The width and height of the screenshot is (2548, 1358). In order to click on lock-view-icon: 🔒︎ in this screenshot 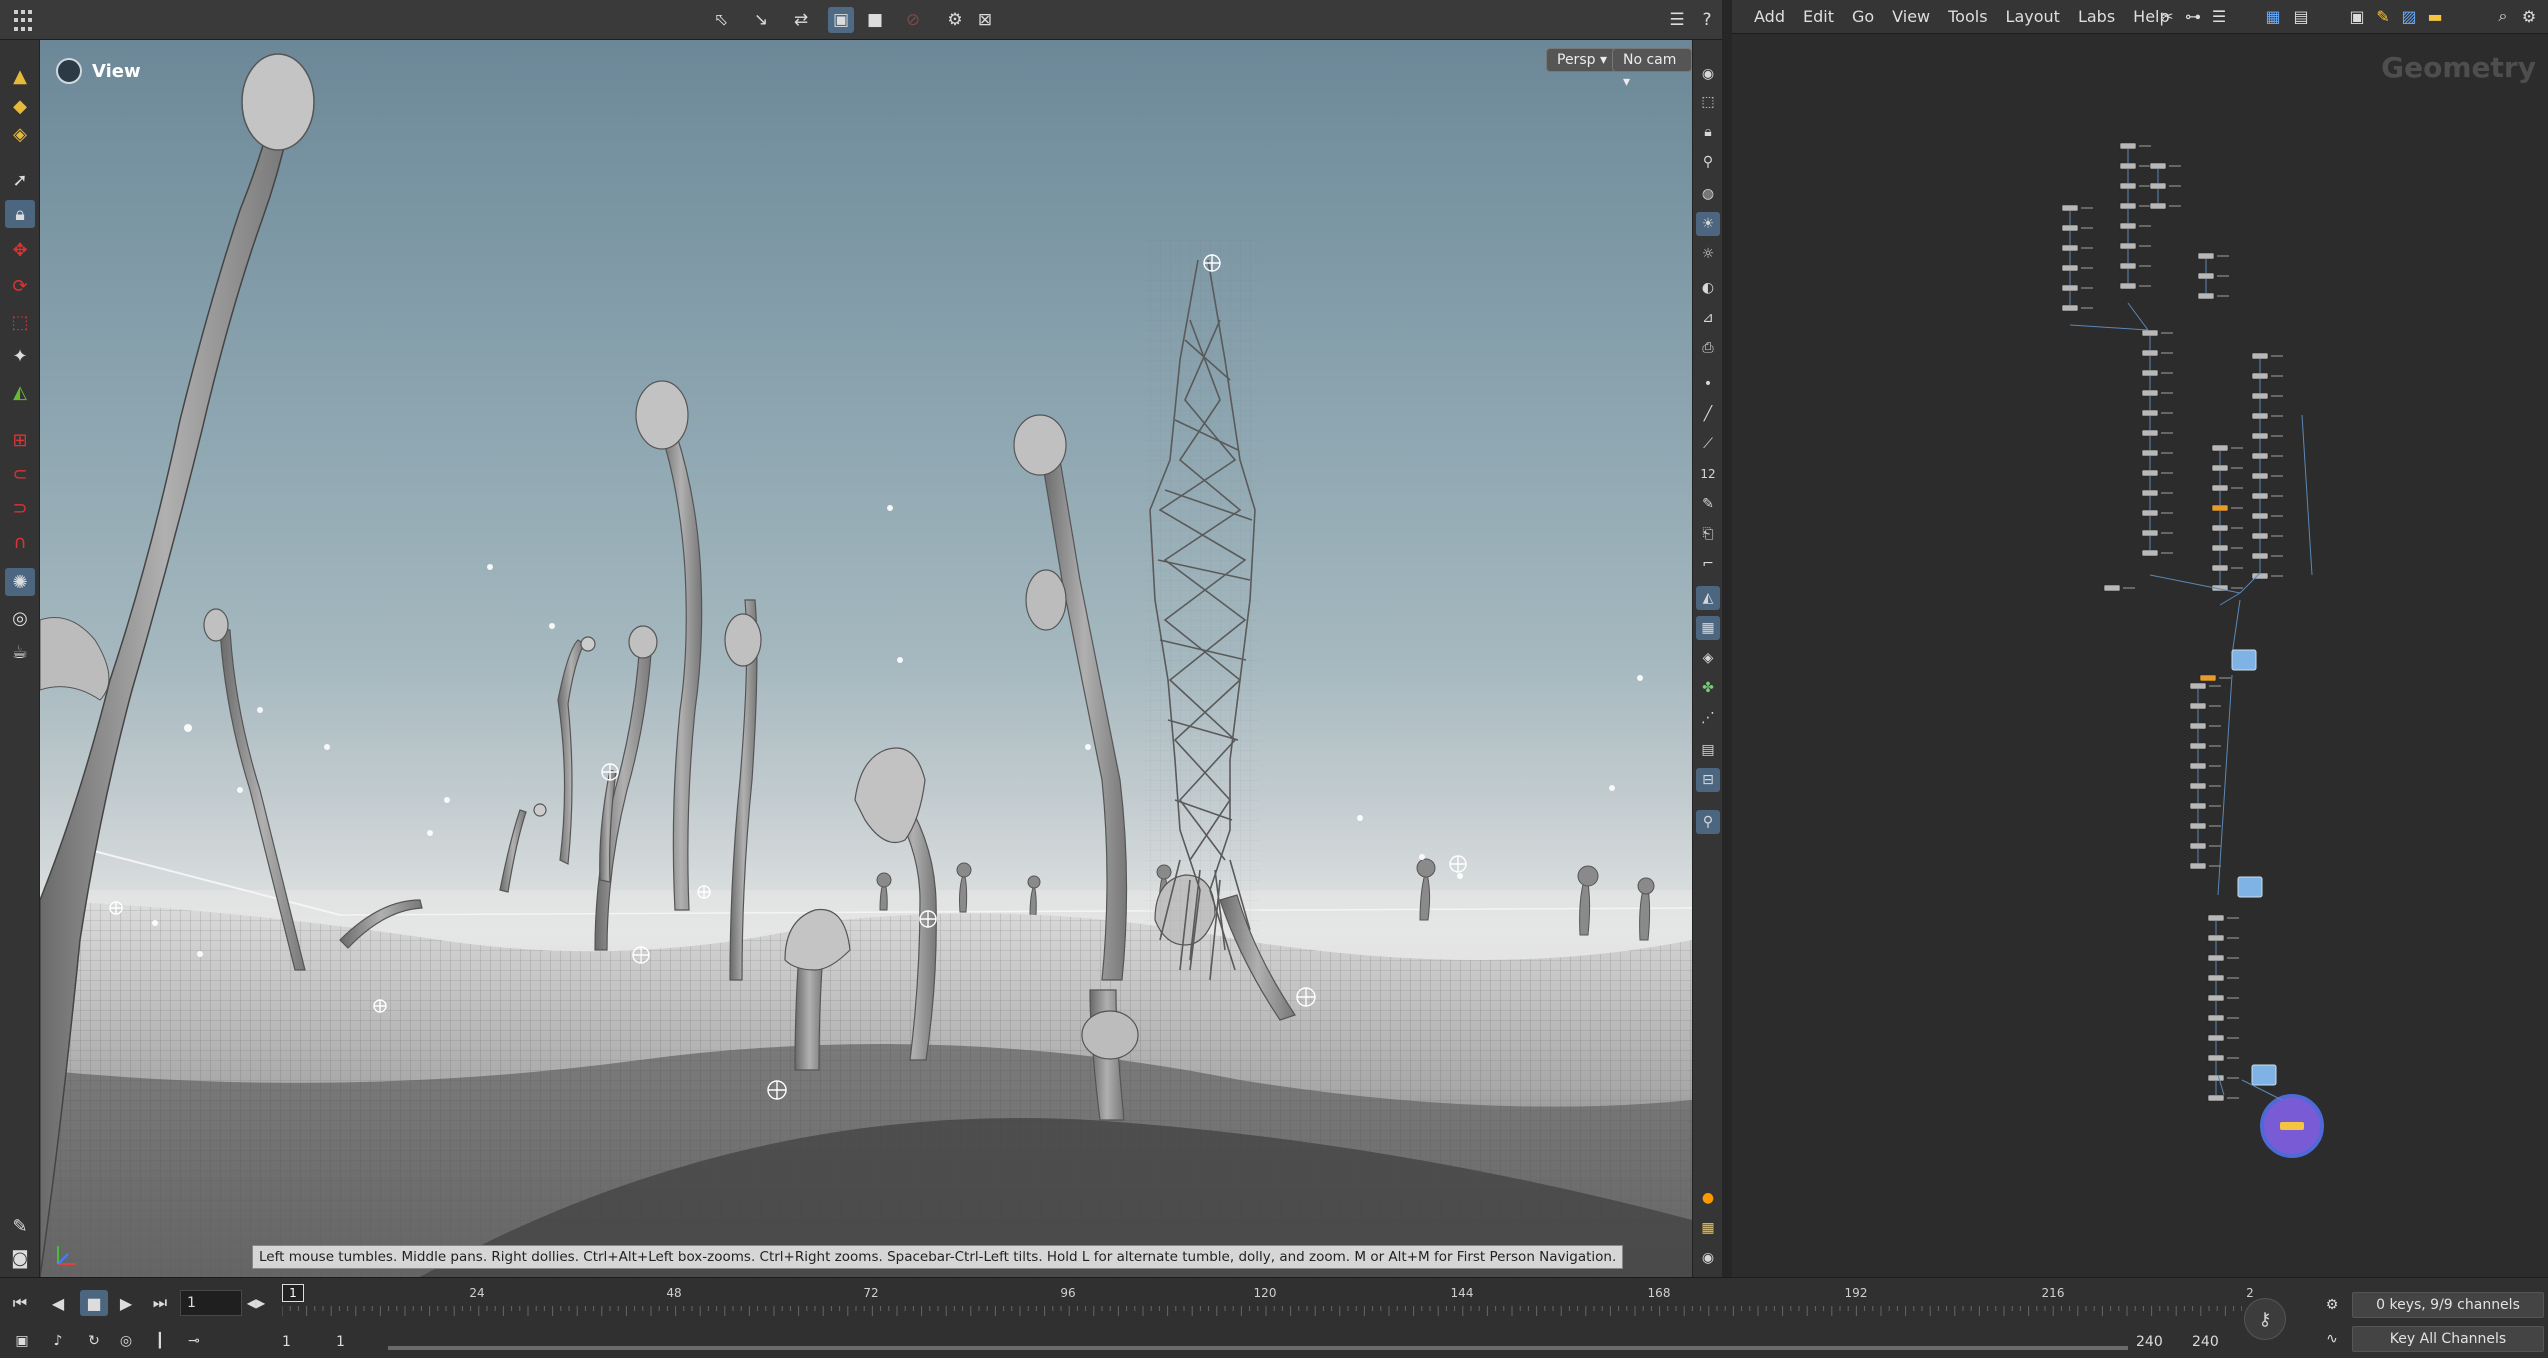, I will do `click(1708, 132)`.